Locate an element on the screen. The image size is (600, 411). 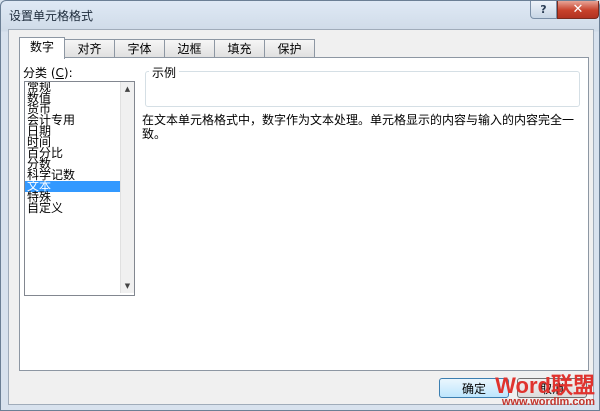
watermark-url: www.wordlm.com is located at coordinates (548, 402).